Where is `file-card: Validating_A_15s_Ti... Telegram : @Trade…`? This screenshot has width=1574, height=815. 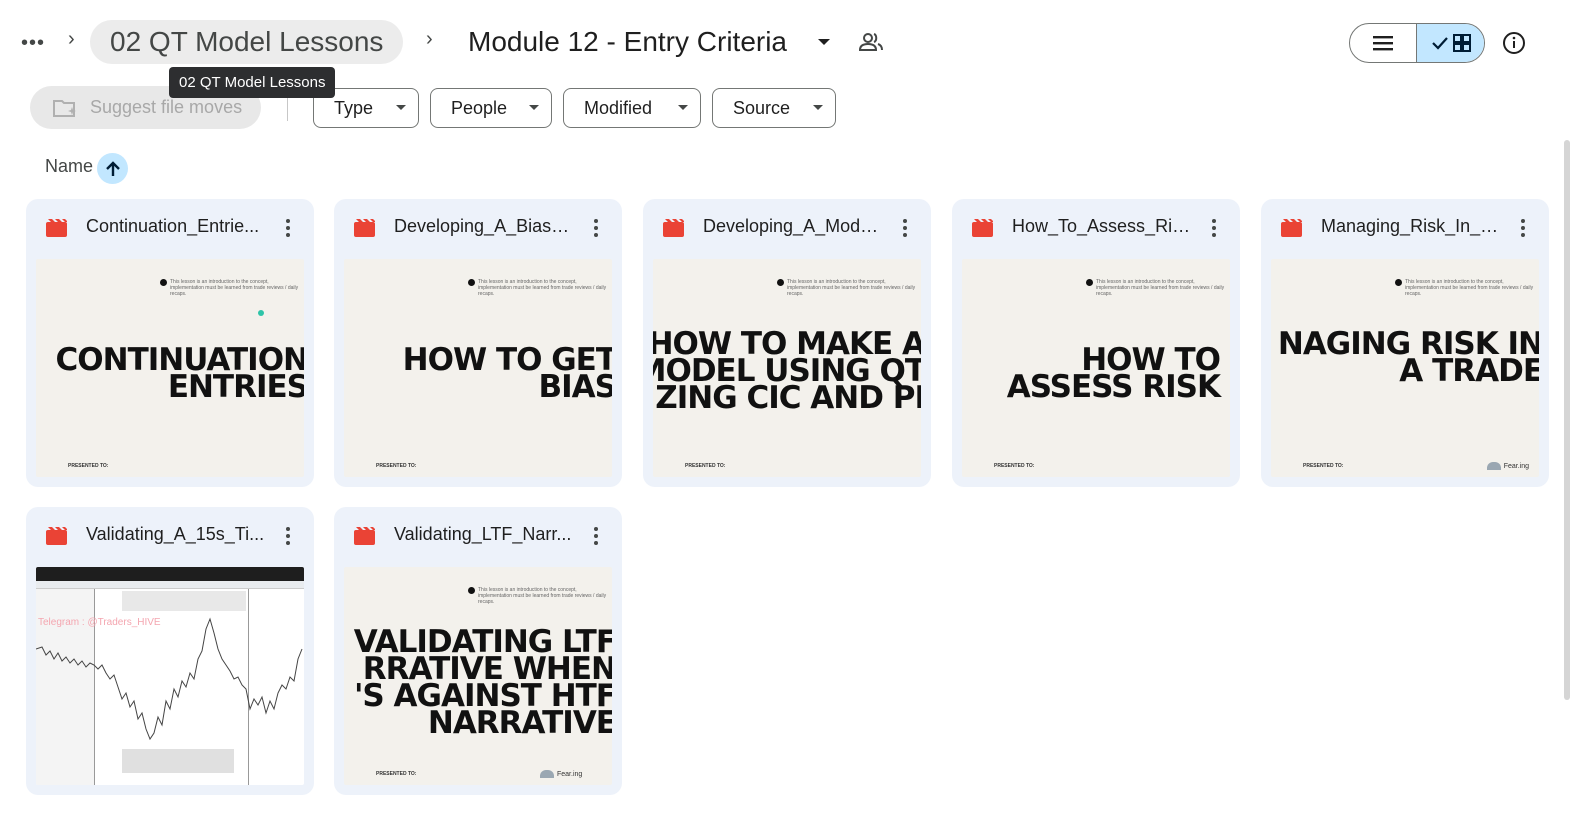
file-card: Validating_A_15s_Ti... Telegram : @Trade… is located at coordinates (170, 651).